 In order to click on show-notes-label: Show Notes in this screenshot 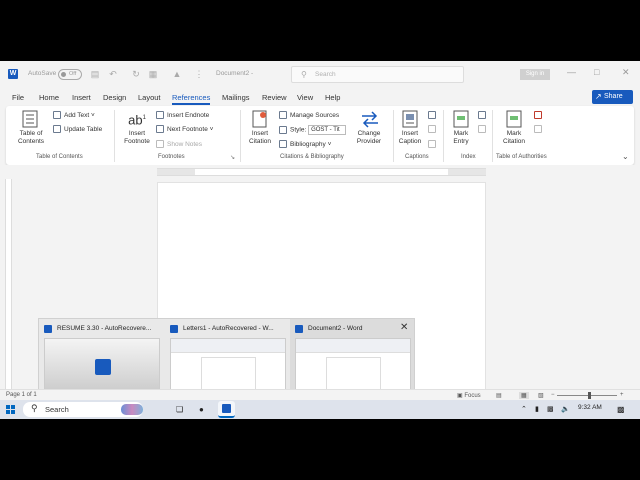, I will do `click(185, 144)`.